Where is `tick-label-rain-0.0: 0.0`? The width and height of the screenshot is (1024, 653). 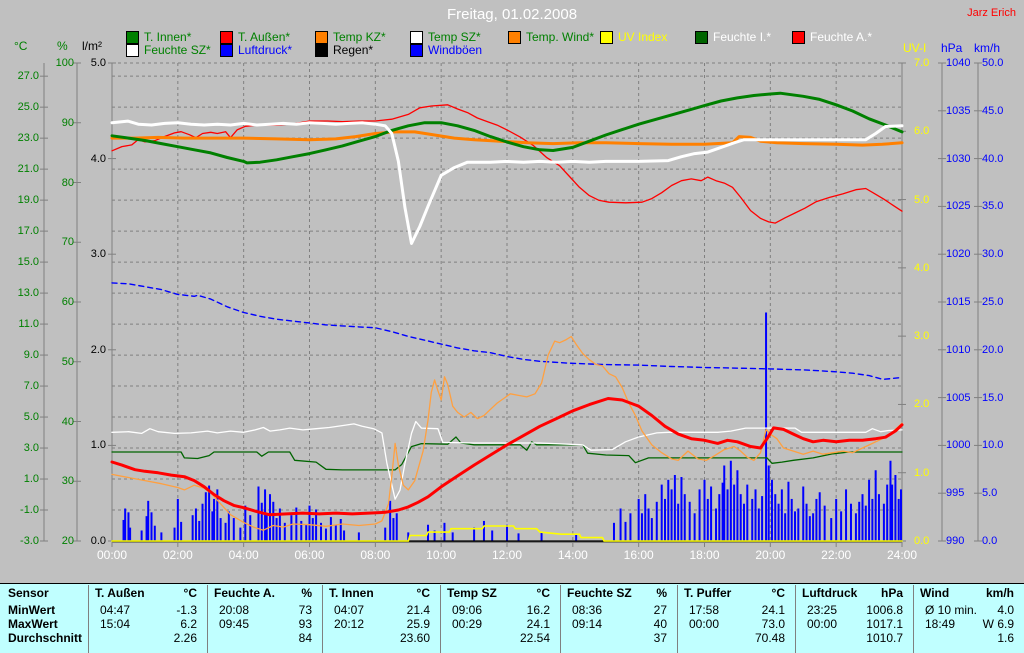 tick-label-rain-0.0: 0.0 is located at coordinates (98, 541).